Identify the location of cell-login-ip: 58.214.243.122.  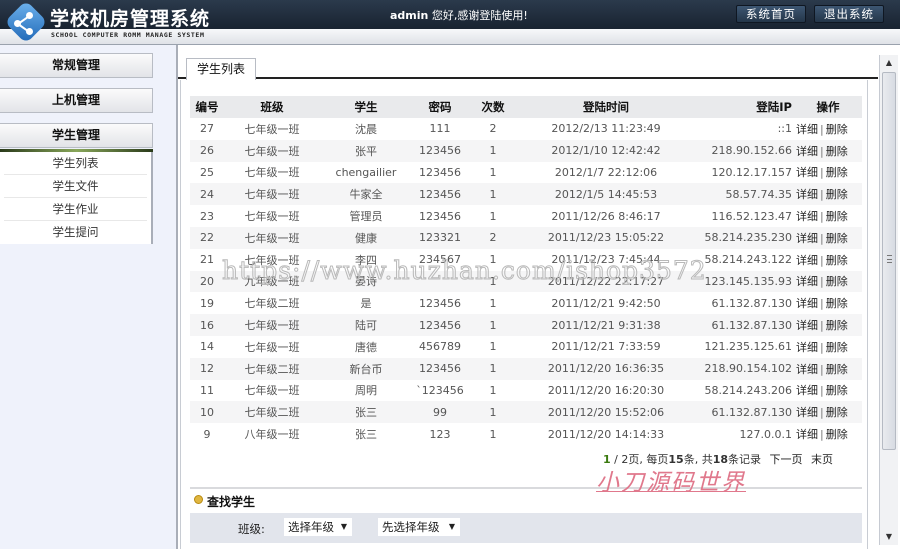
(748, 260).